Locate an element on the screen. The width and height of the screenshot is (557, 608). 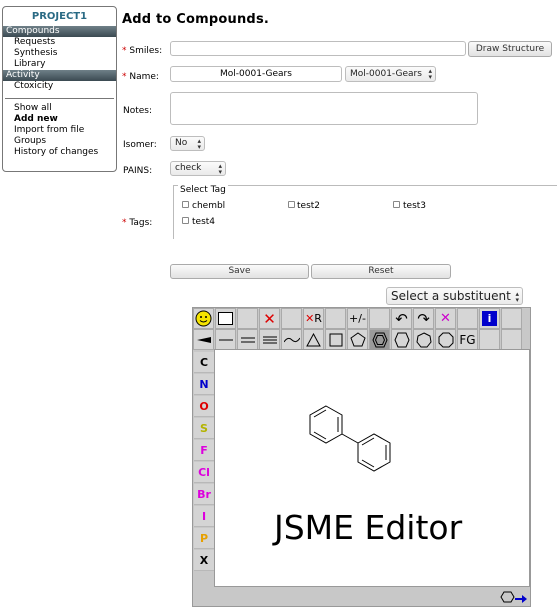
tag-checkbox-test3 is located at coordinates (396, 204).